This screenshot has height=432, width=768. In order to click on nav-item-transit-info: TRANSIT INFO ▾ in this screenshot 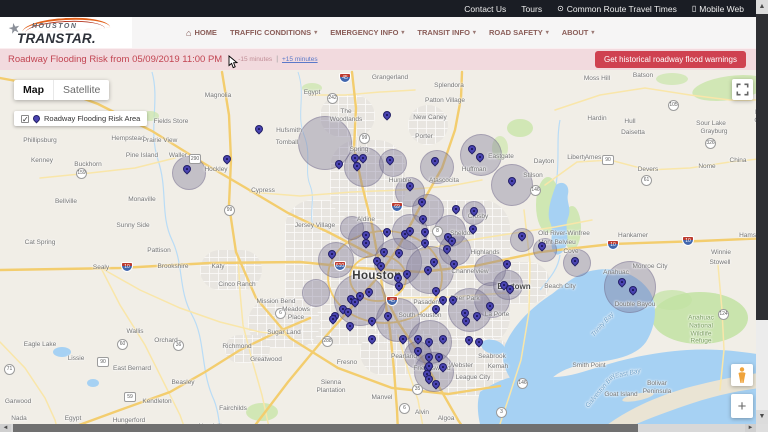, I will do `click(446, 32)`.